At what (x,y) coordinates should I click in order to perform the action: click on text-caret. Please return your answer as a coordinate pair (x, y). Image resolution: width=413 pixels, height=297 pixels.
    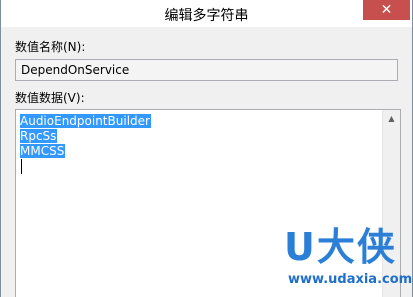
    Looking at the image, I should click on (21, 166).